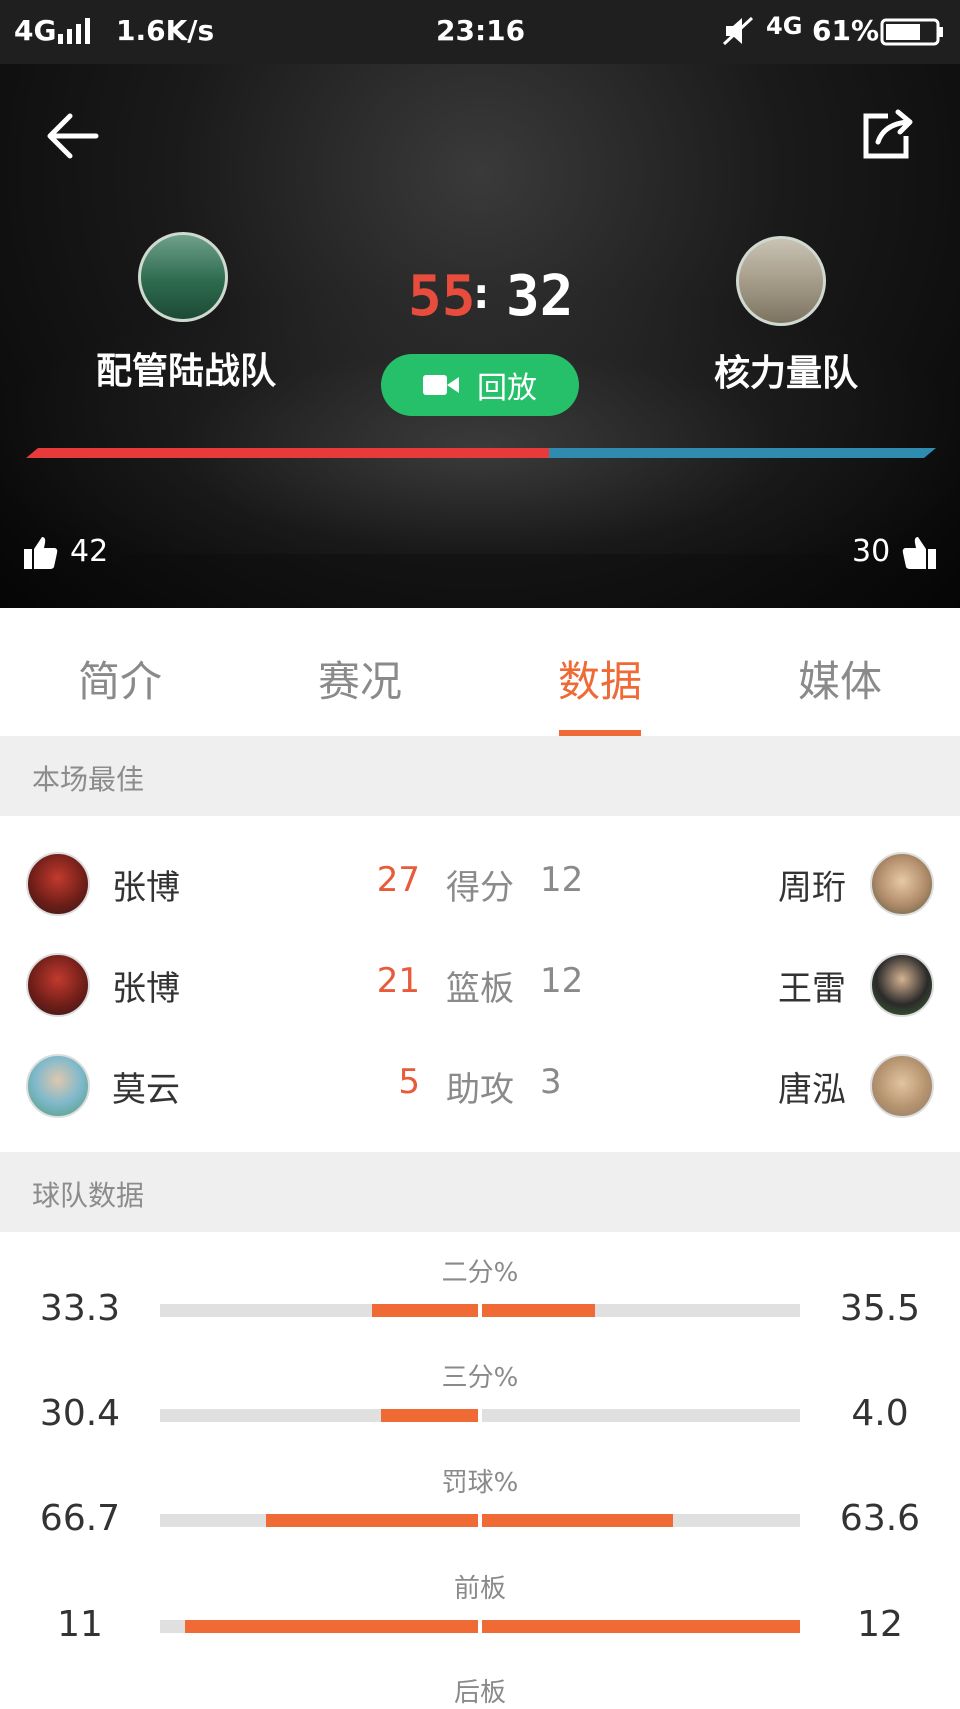 The height and width of the screenshot is (1709, 960). I want to click on home-player-value: 21, so click(398, 981).